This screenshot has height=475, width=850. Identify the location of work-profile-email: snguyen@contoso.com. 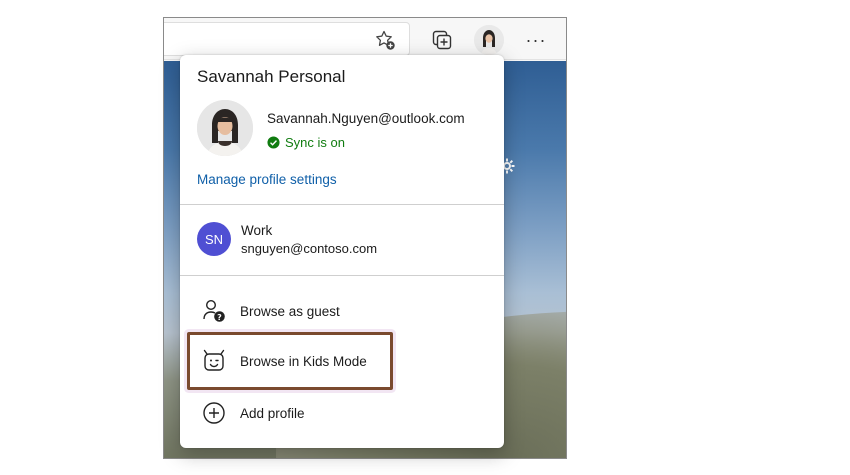
(309, 248).